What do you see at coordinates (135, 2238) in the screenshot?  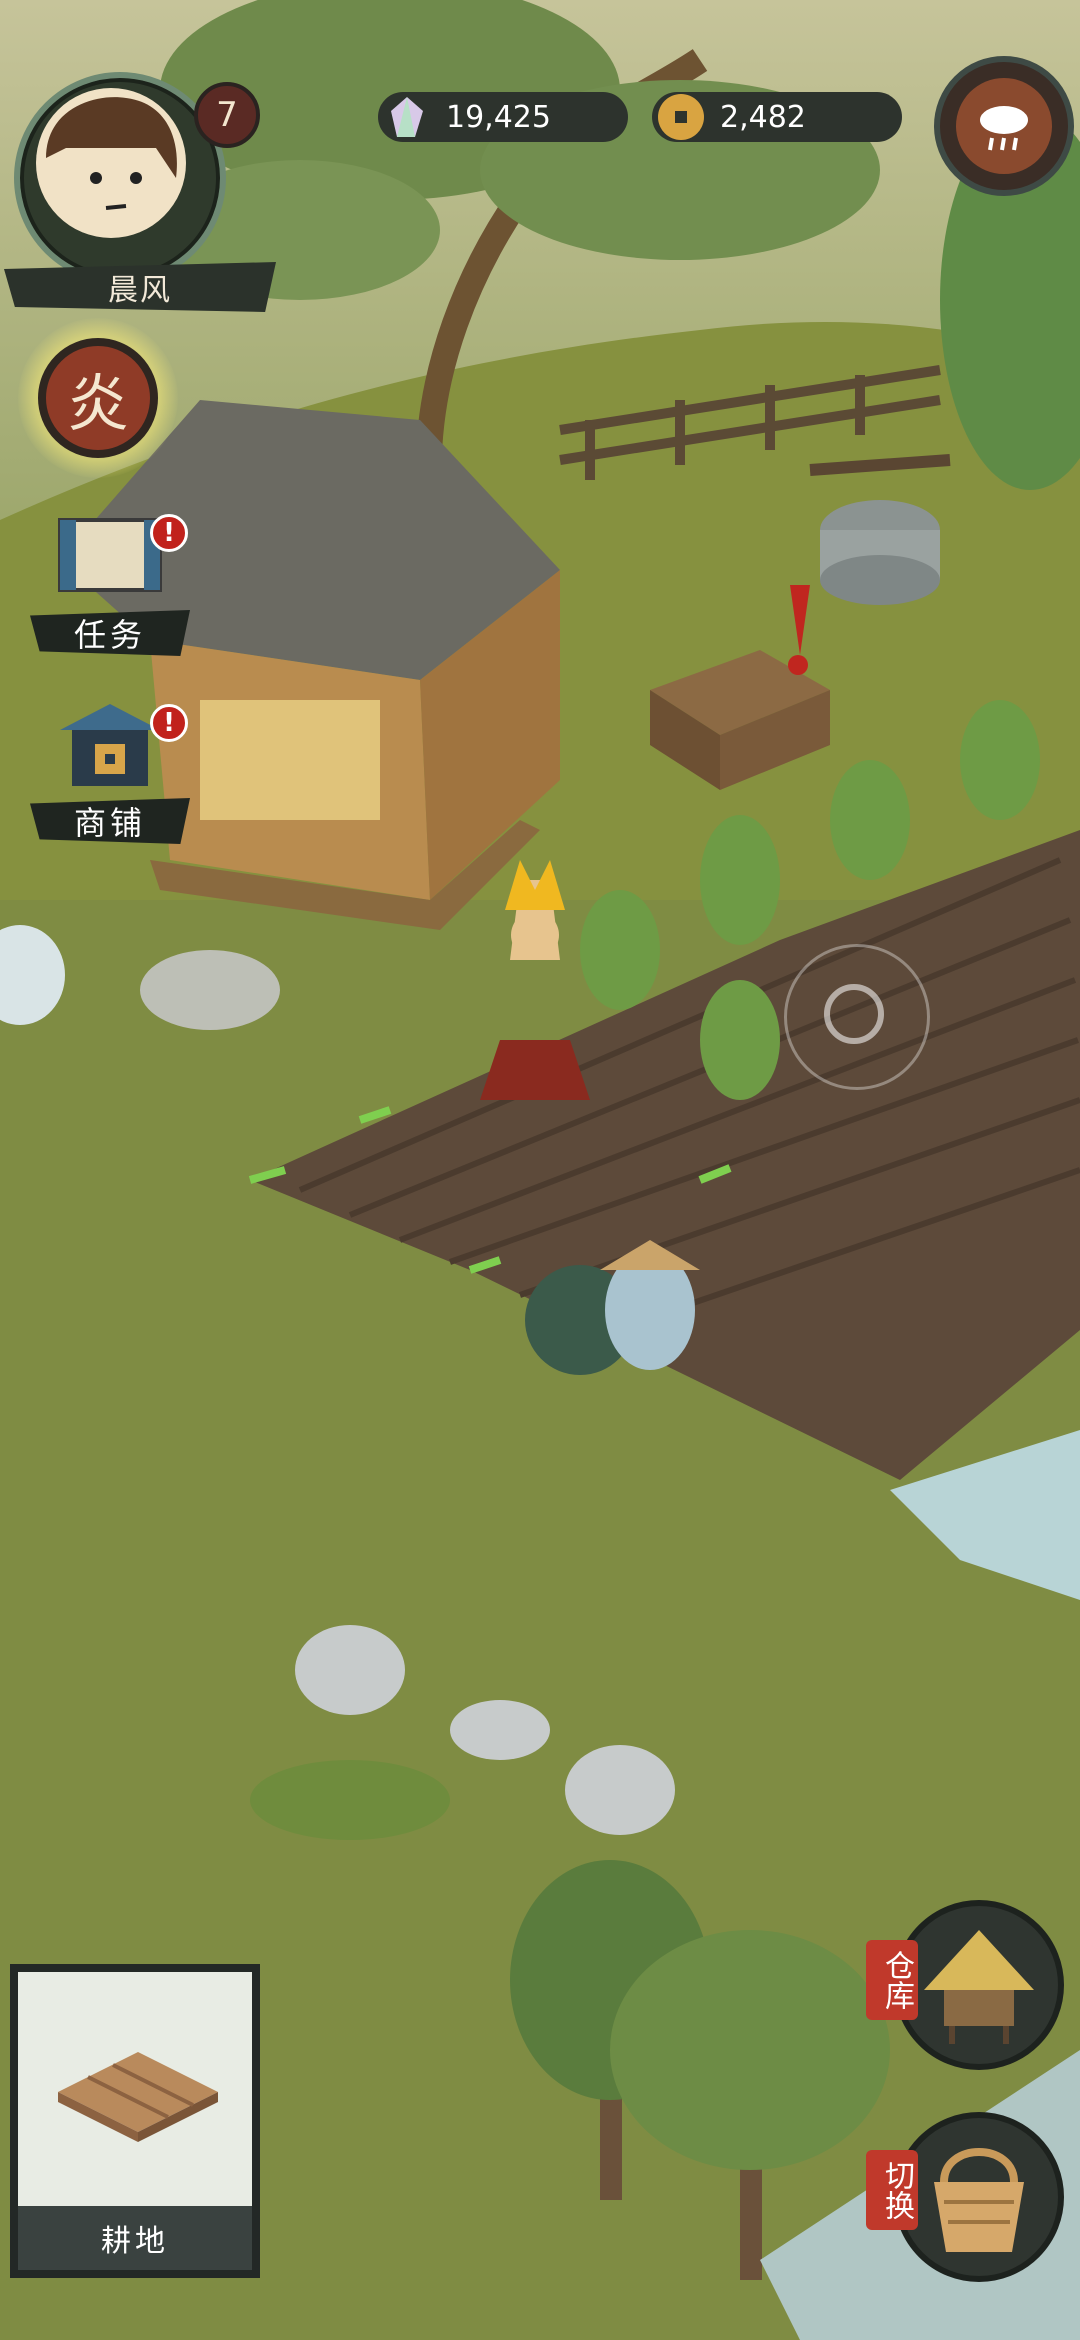 I see `build-card-title: 耕地` at bounding box center [135, 2238].